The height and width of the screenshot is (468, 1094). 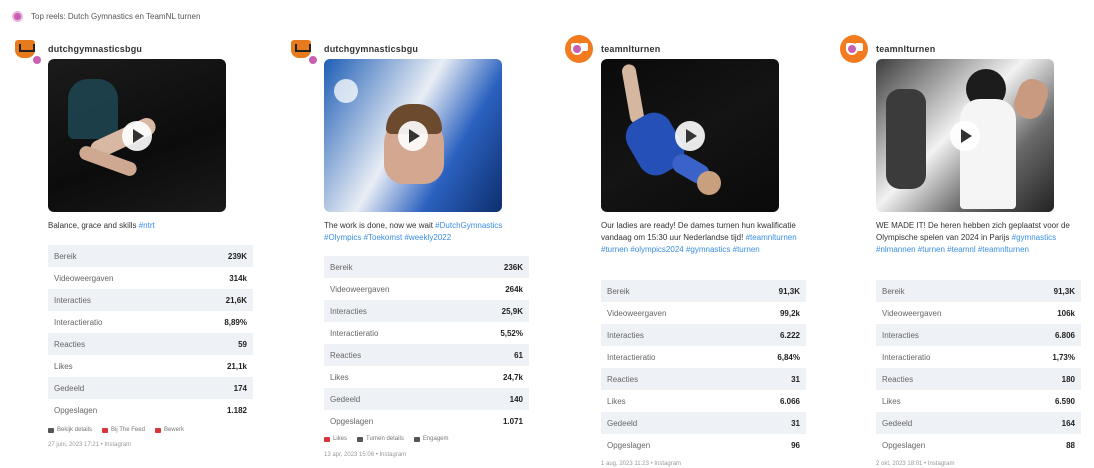 I want to click on likes-link: Likes, so click(x=335, y=439).